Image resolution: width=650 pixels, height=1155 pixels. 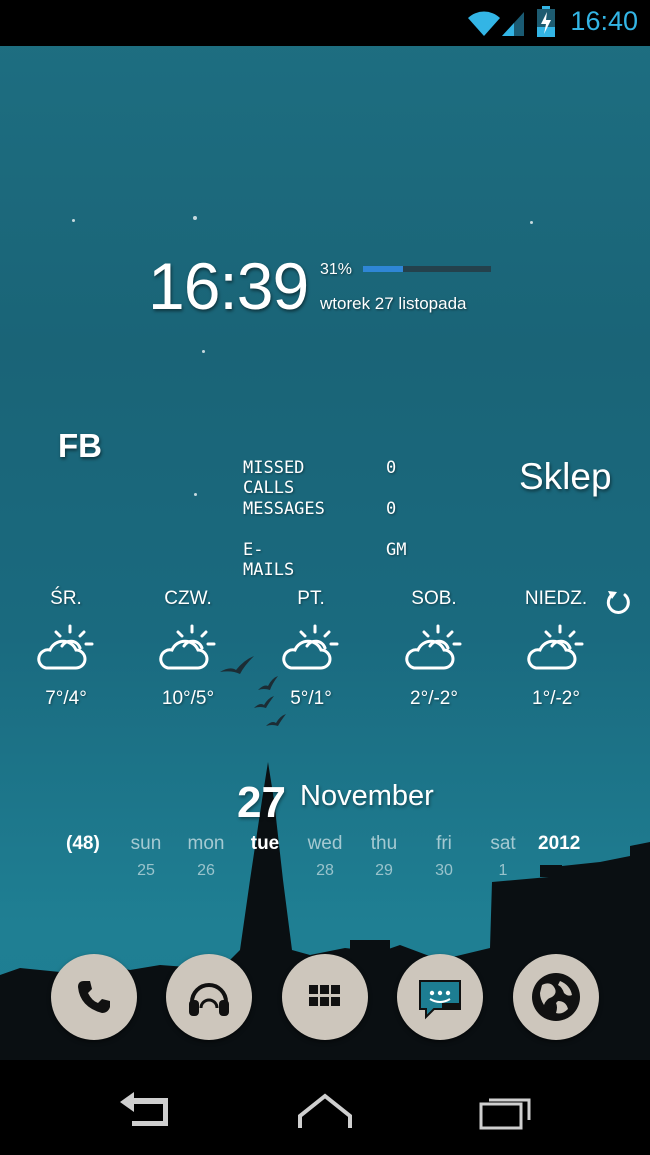 What do you see at coordinates (325, 1112) in the screenshot?
I see `home-icon` at bounding box center [325, 1112].